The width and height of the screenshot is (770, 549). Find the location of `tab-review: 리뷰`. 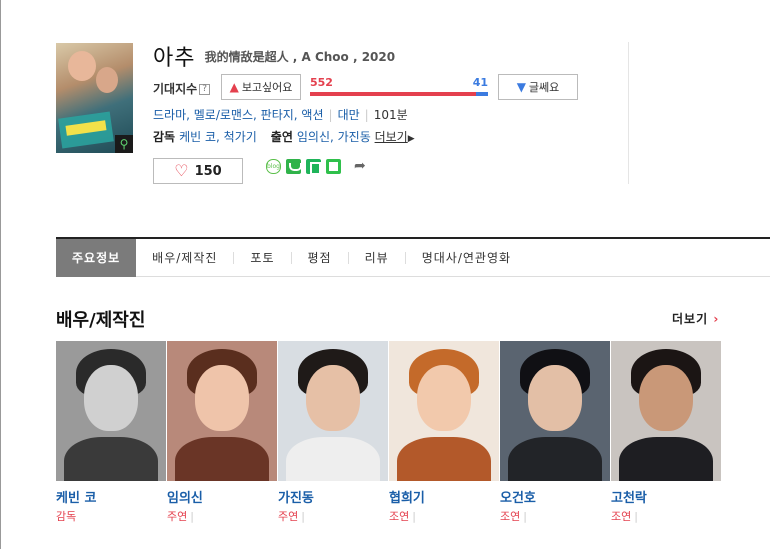

tab-review: 리뷰 is located at coordinates (377, 258).